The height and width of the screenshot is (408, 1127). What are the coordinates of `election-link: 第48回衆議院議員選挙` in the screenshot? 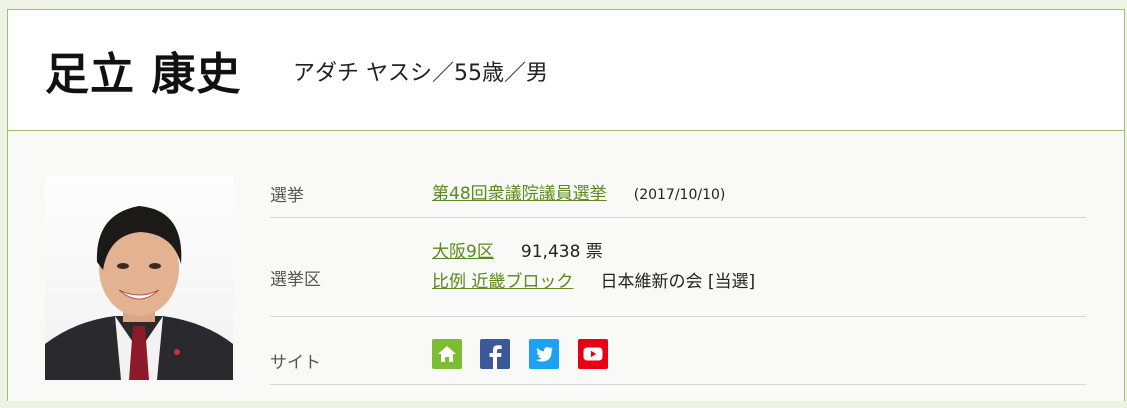 It's located at (519, 194).